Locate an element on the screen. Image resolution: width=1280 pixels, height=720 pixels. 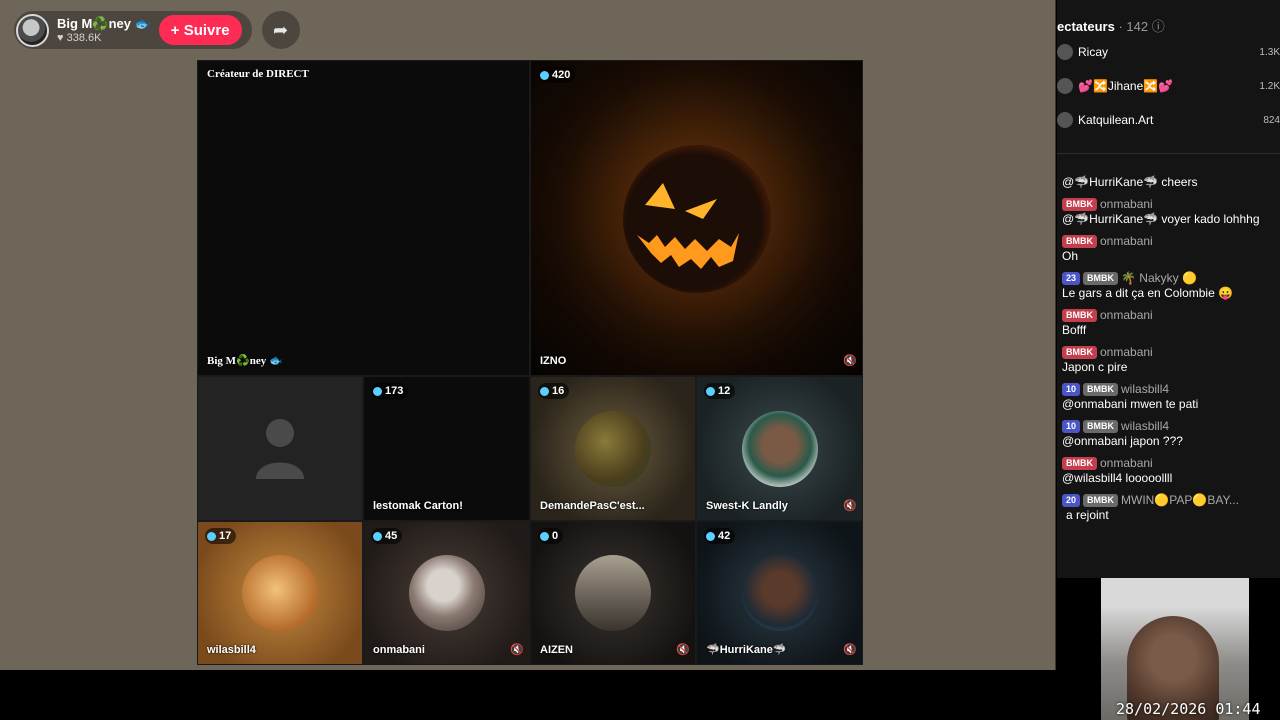
share-icon: ➦ is located at coordinates (280, 30).